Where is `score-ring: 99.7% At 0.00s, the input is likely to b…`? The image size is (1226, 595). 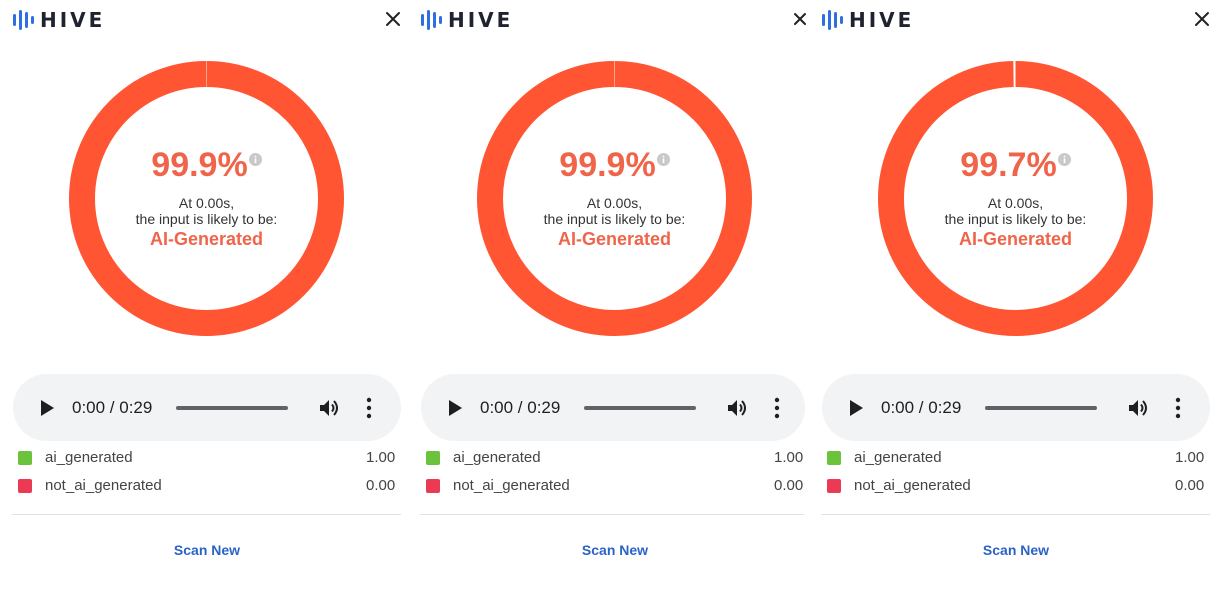
score-ring: 99.7% At 0.00s, the input is likely to b… is located at coordinates (1015, 198).